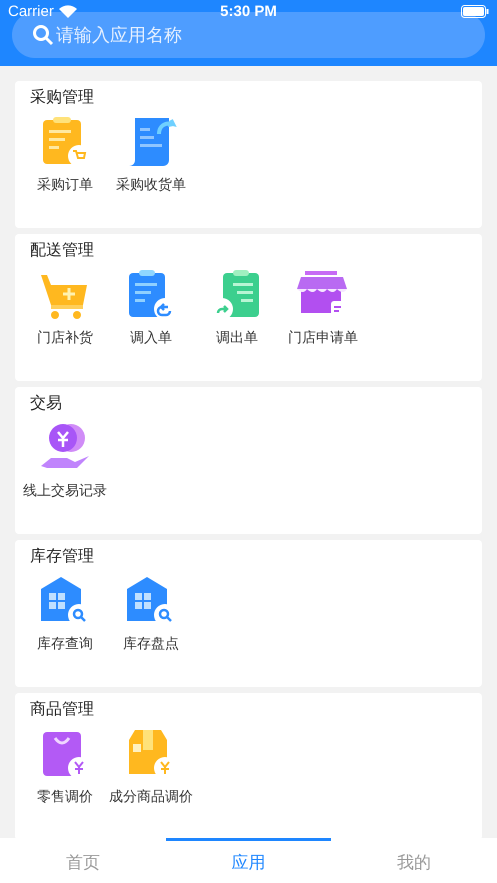 This screenshot has height=883, width=497. I want to click on battery-icon, so click(475, 11).